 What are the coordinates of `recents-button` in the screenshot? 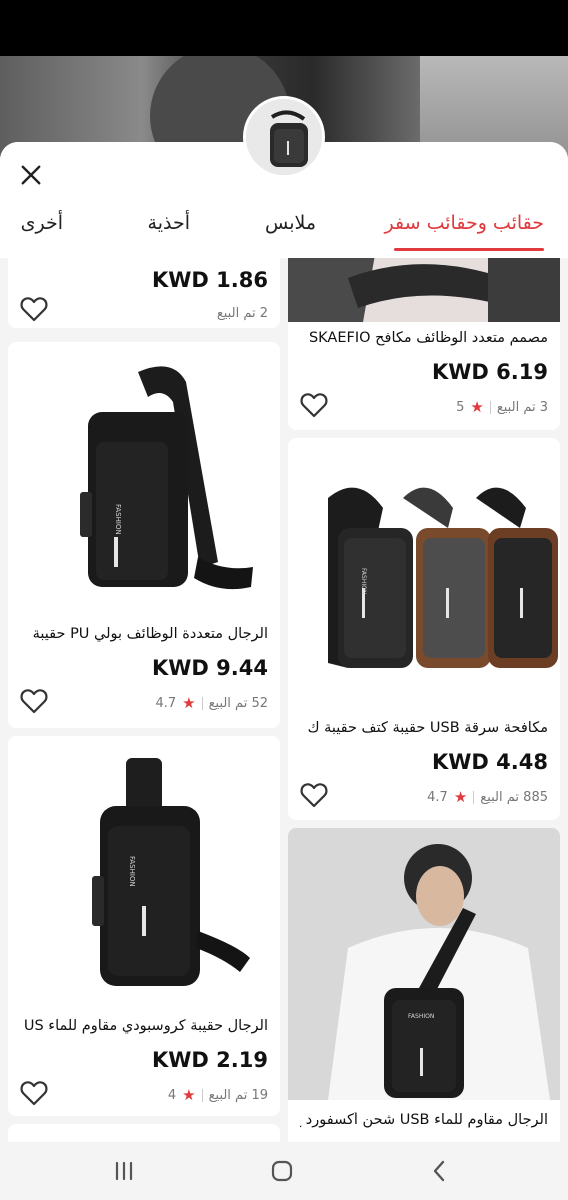 It's located at (124, 1171).